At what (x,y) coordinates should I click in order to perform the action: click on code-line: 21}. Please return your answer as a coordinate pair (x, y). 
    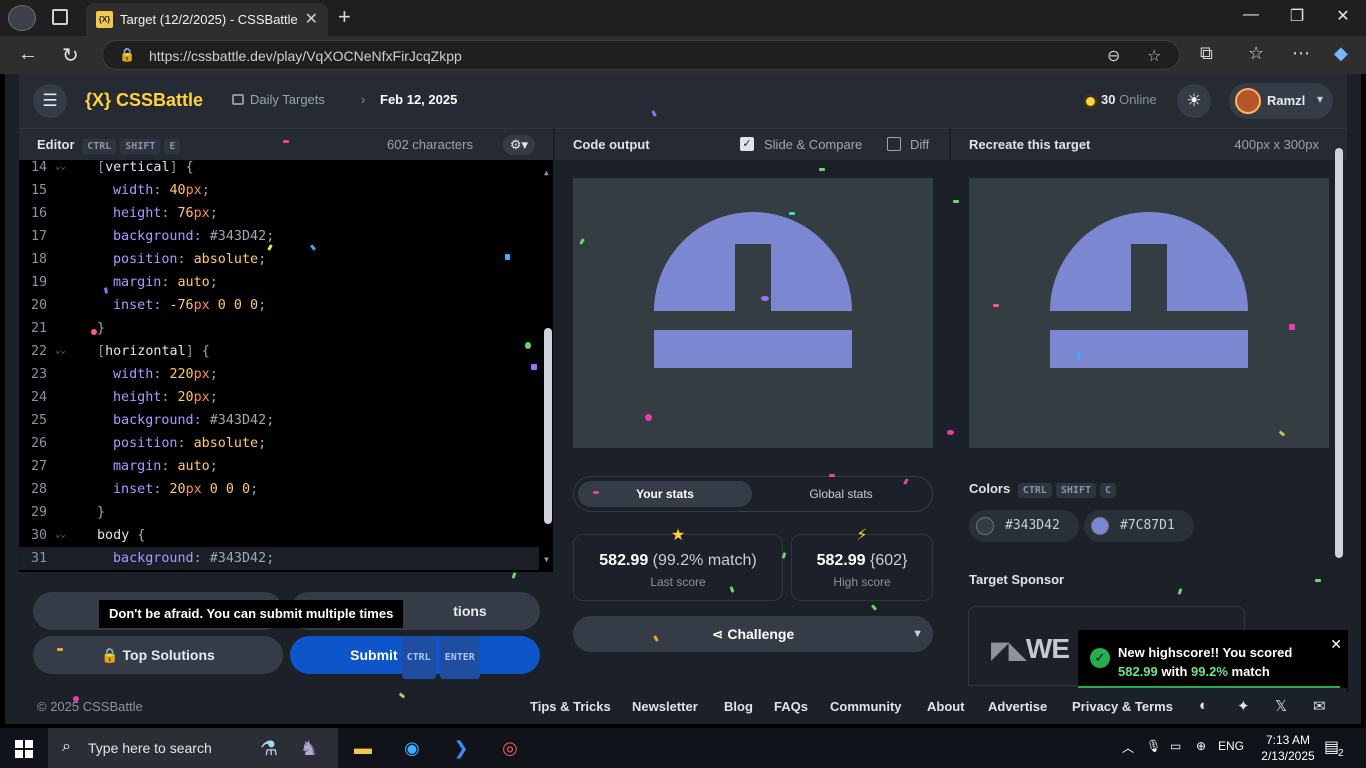
    Looking at the image, I should click on (279, 328).